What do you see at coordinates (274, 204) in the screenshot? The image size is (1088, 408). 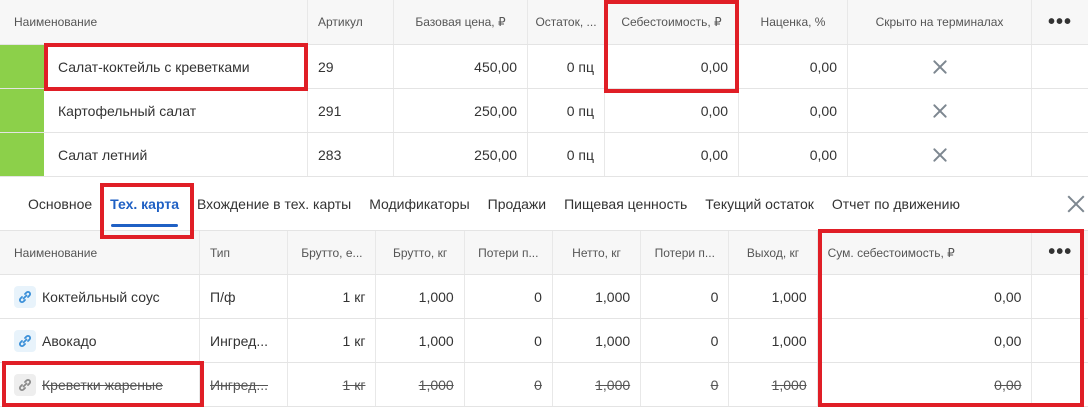 I see `tab-tech-card-inclusion: Вхождение в тех. карты` at bounding box center [274, 204].